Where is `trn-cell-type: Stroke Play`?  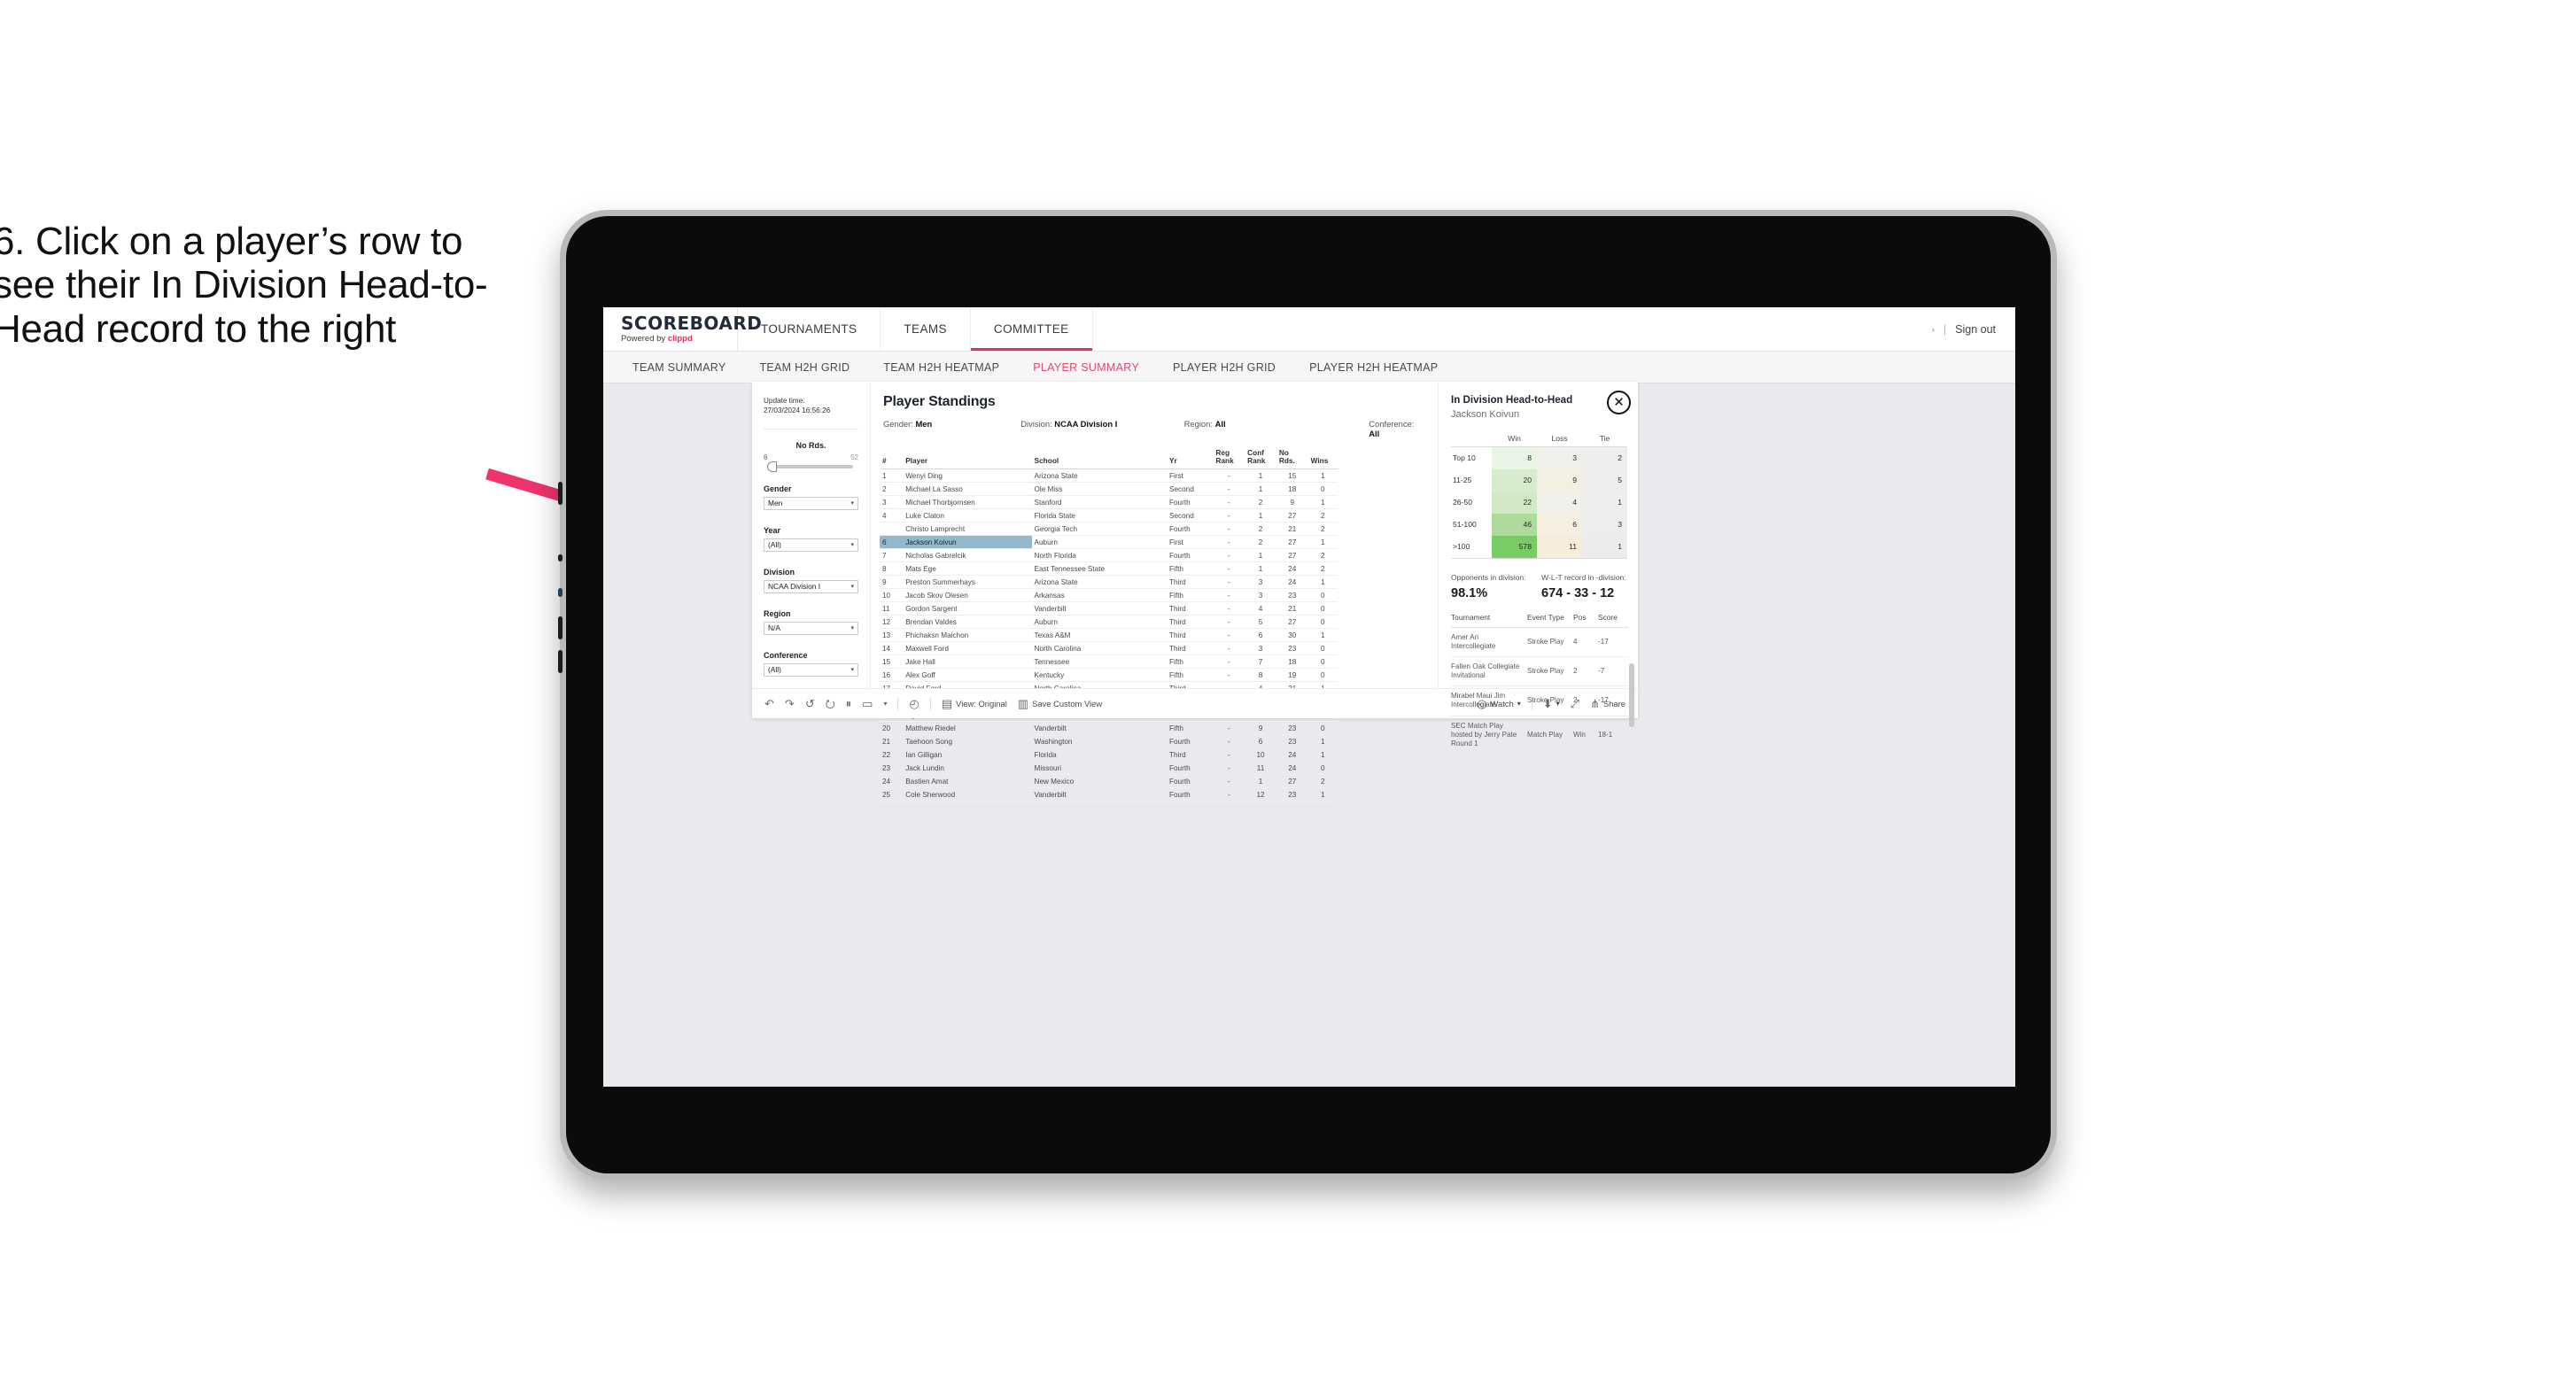 trn-cell-type: Stroke Play is located at coordinates (1550, 700).